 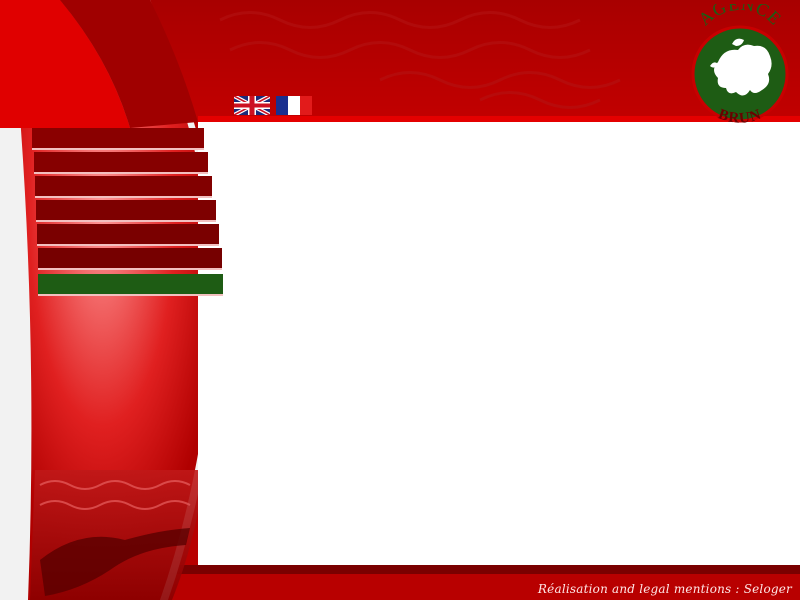 I want to click on footer-credits-link: Réalisation and legal mentions : Seloger, so click(x=665, y=589).